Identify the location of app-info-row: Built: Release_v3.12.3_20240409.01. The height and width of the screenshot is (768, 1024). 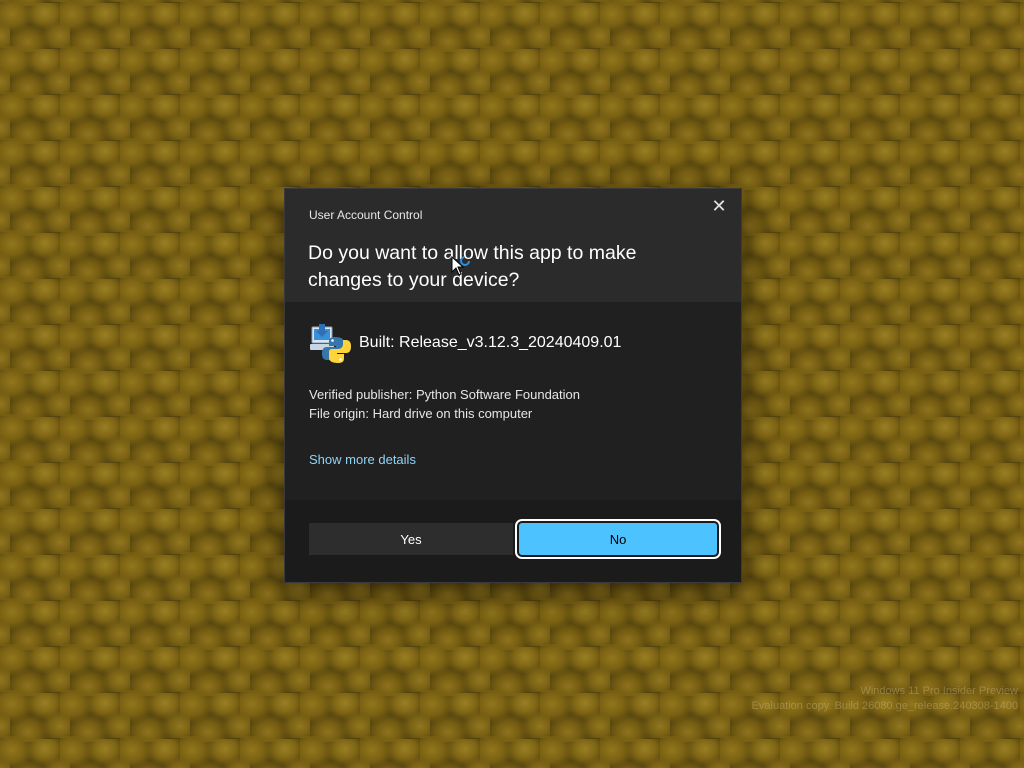
(465, 343).